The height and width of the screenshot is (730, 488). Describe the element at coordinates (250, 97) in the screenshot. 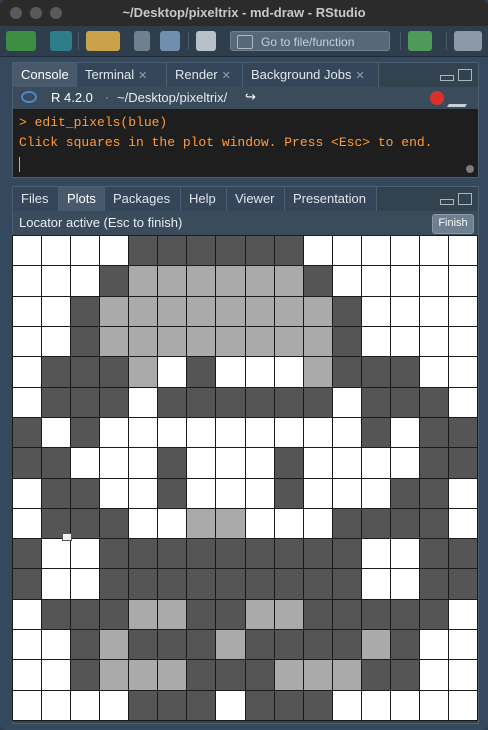

I see `goto-directory-icon: ↪` at that location.